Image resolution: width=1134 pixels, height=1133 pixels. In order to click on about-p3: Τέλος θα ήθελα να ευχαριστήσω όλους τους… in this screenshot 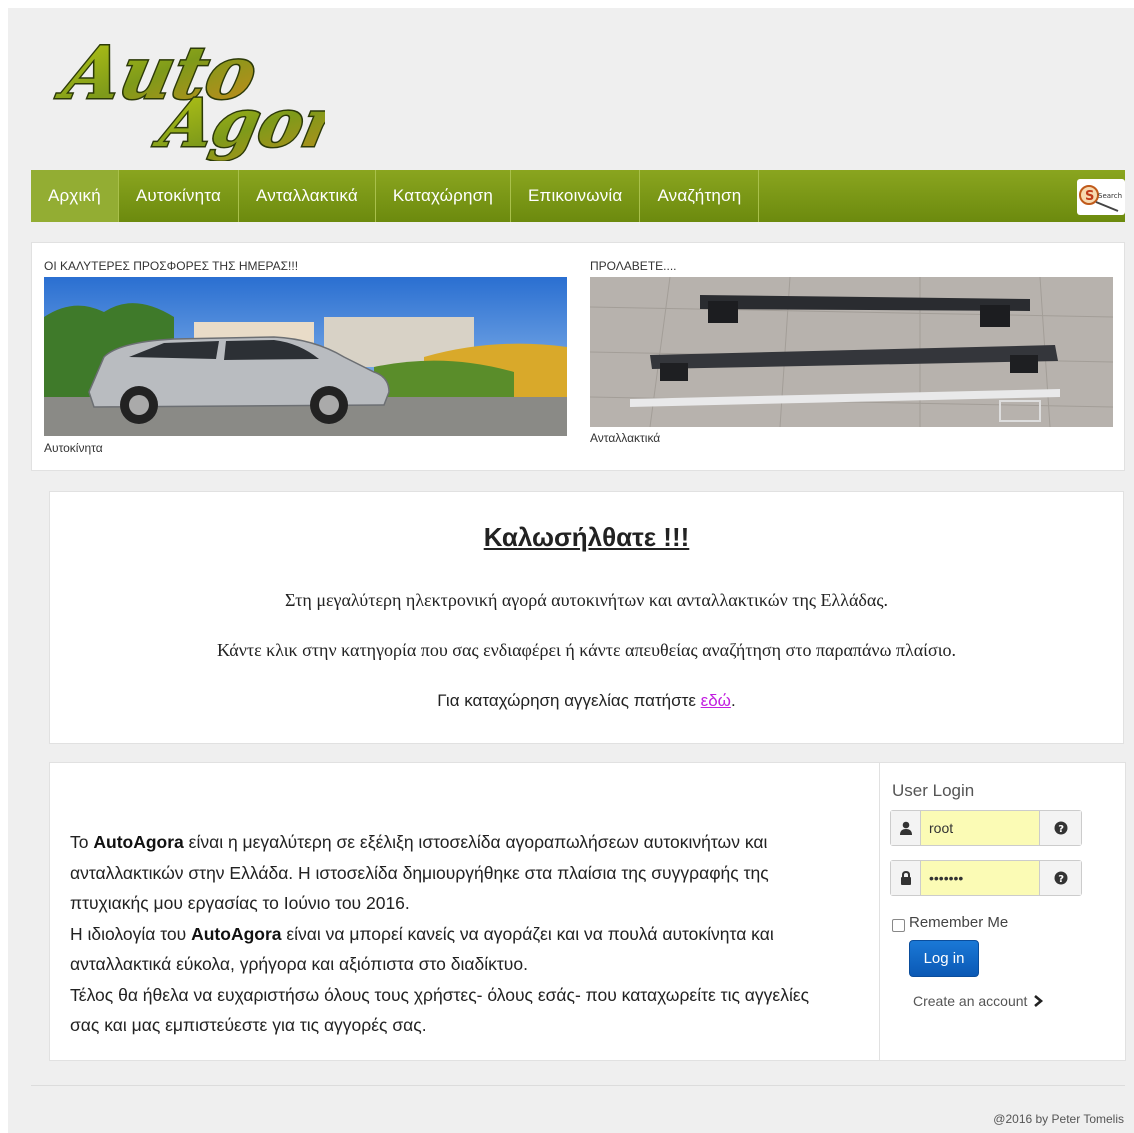, I will do `click(440, 1010)`.